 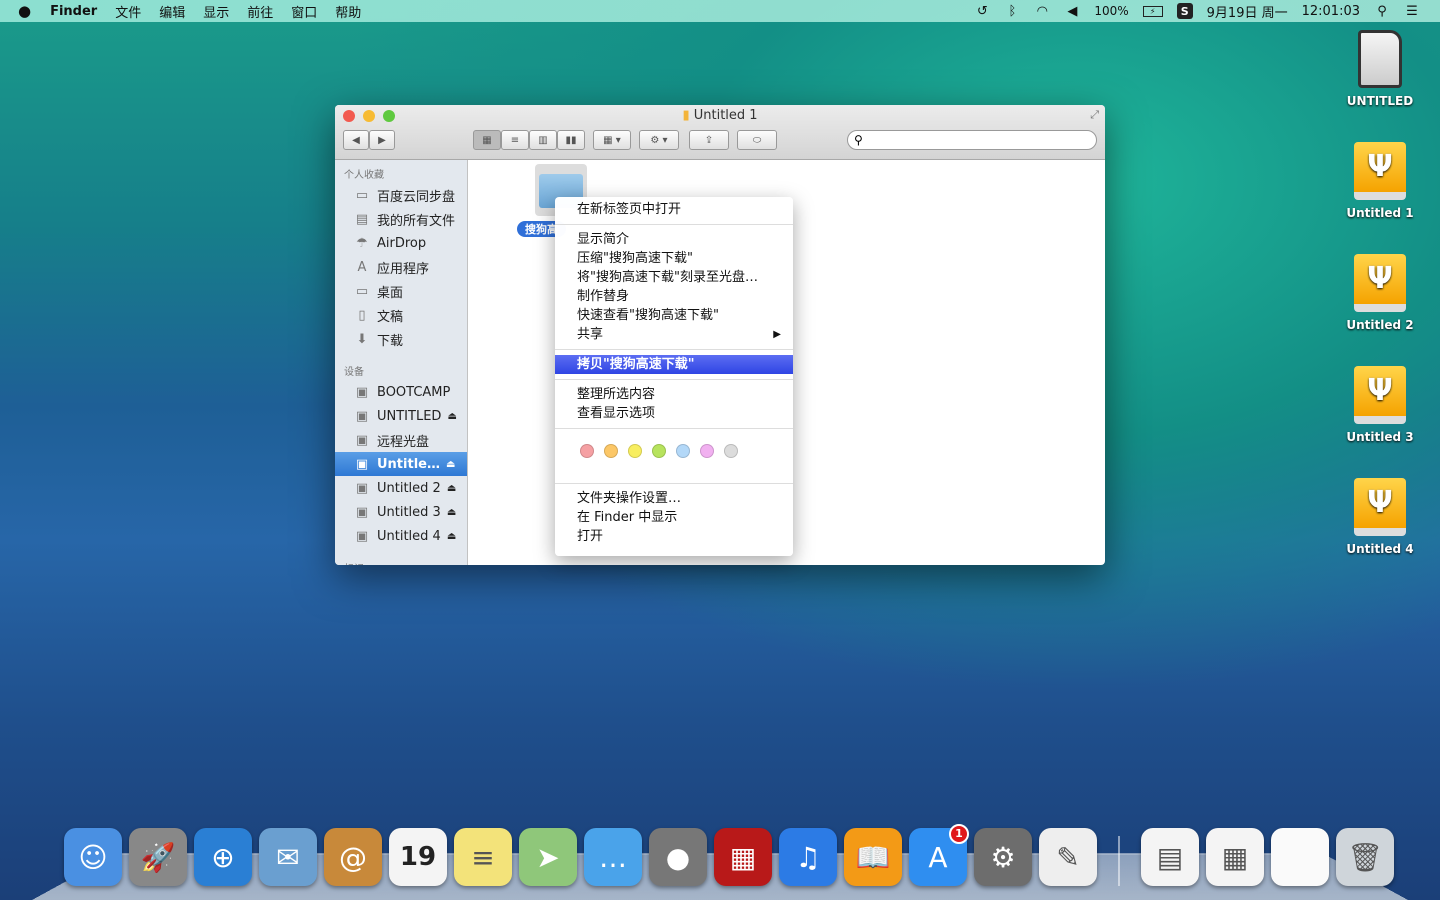 I want to click on fullscreen-icon: ⤢, so click(x=1094, y=115).